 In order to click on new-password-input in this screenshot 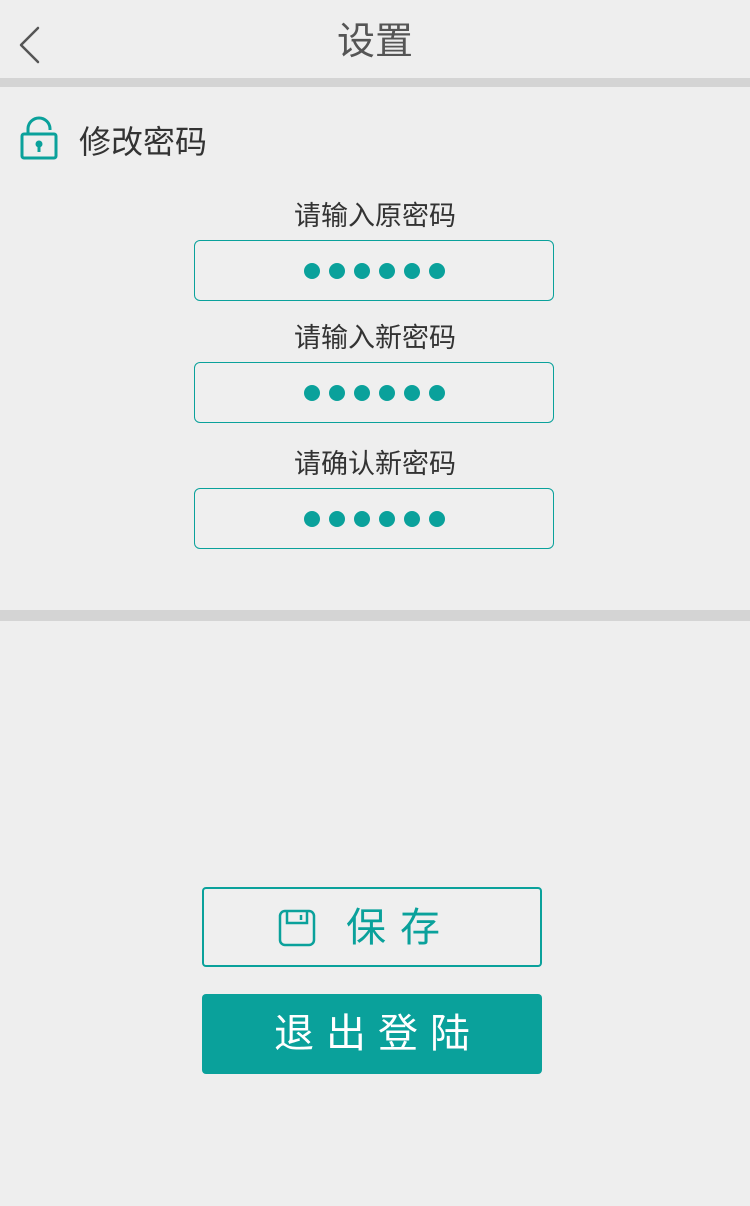, I will do `click(374, 392)`.